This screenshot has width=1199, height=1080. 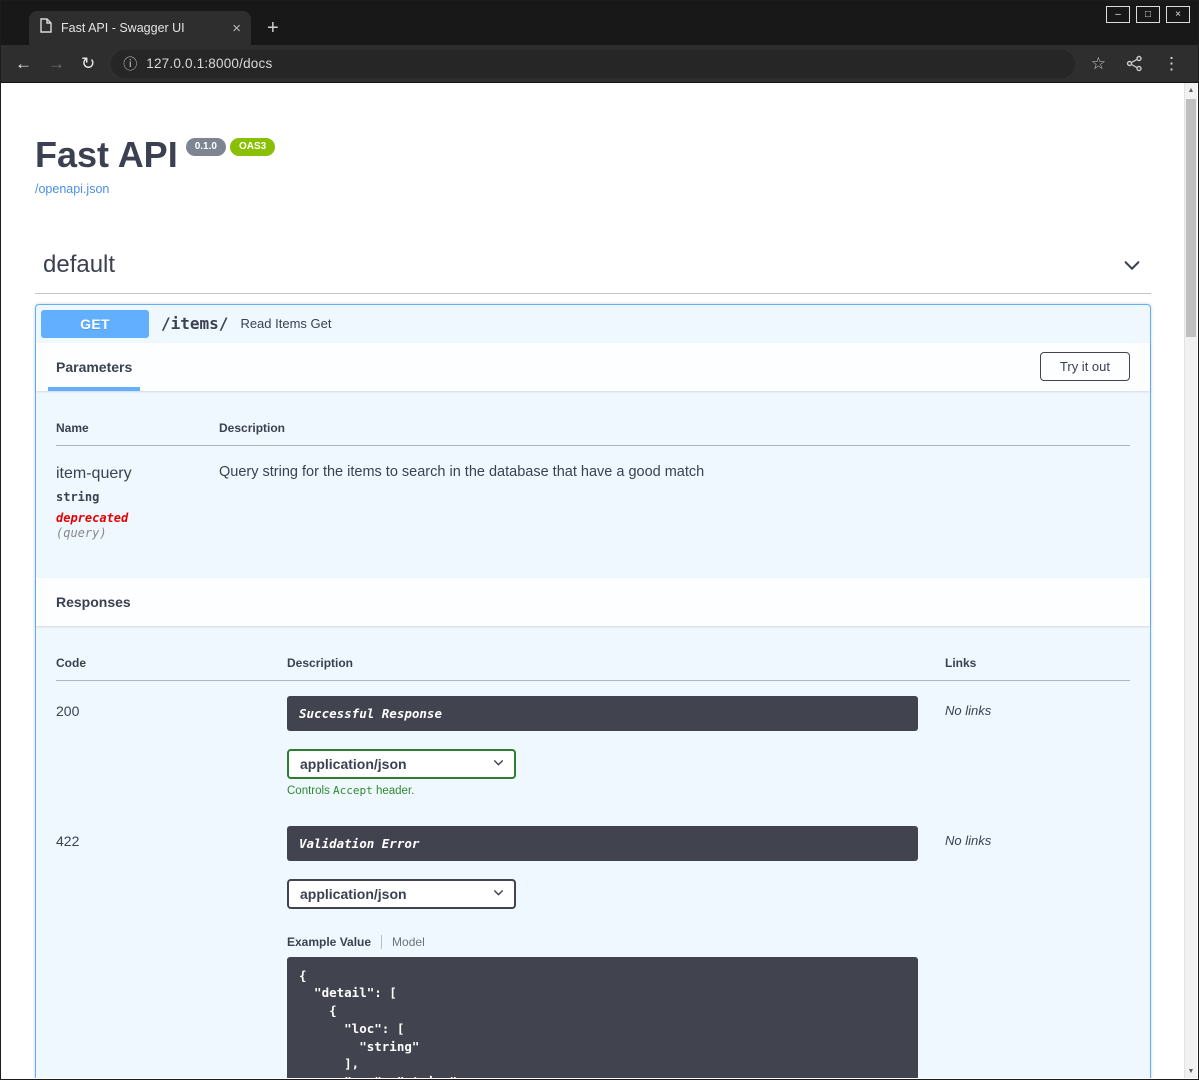 What do you see at coordinates (616, 941) in the screenshot?
I see `example-model-tabs: Example Value Model` at bounding box center [616, 941].